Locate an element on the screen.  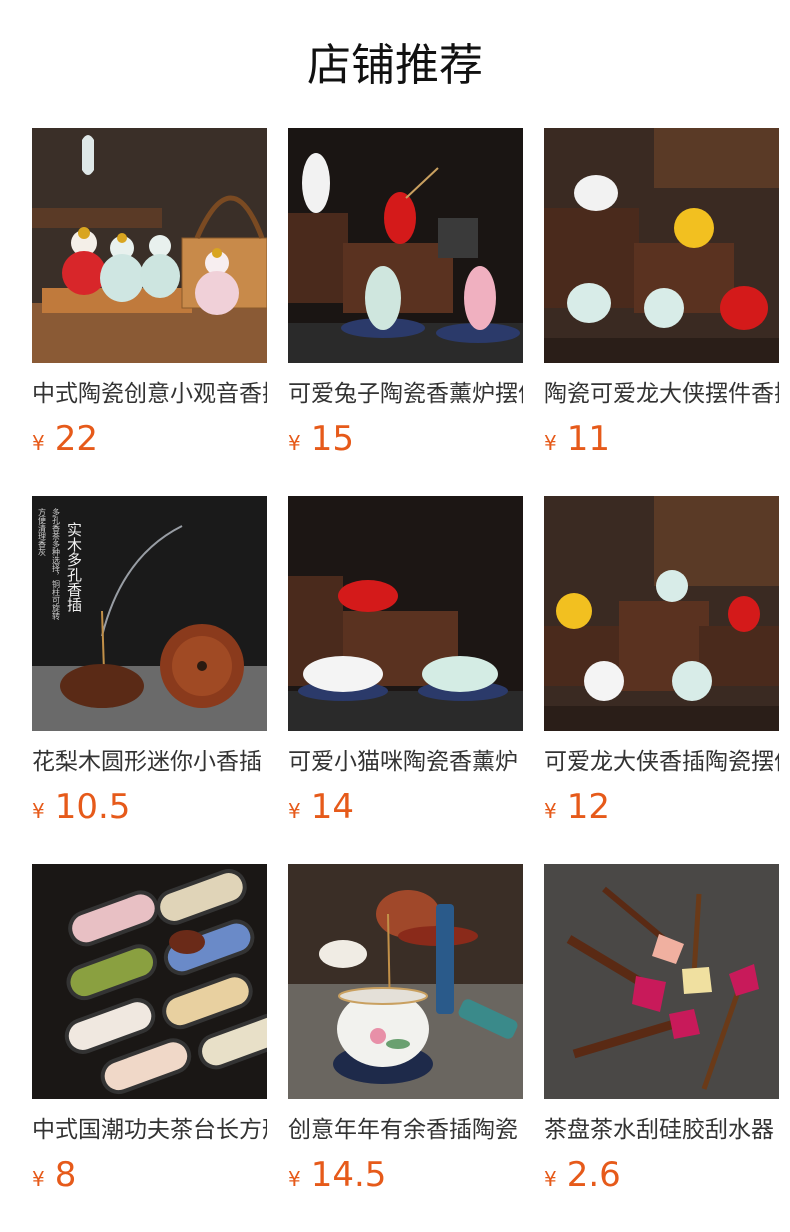
price-amount: 10.5 is located at coordinates (92, 807).